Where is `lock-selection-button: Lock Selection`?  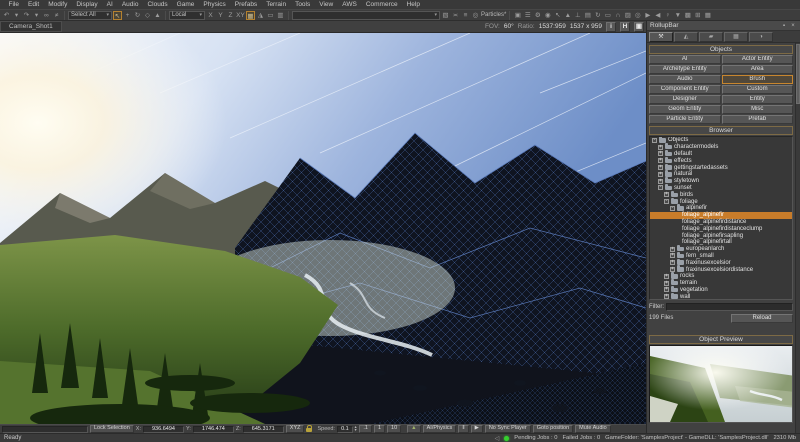 lock-selection-button: Lock Selection is located at coordinates (112, 429).